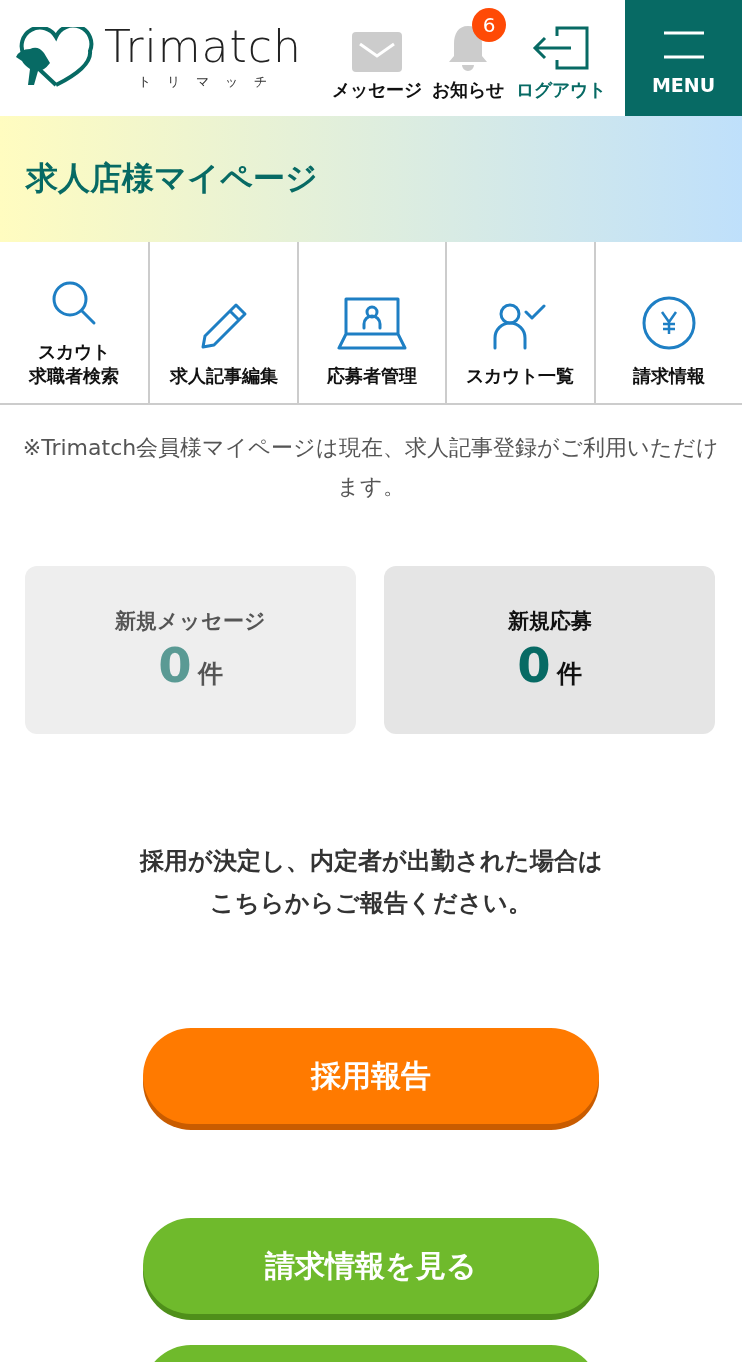 This screenshot has width=742, height=1362. What do you see at coordinates (371, 322) in the screenshot?
I see `shortcut-tile: 応募者管理` at bounding box center [371, 322].